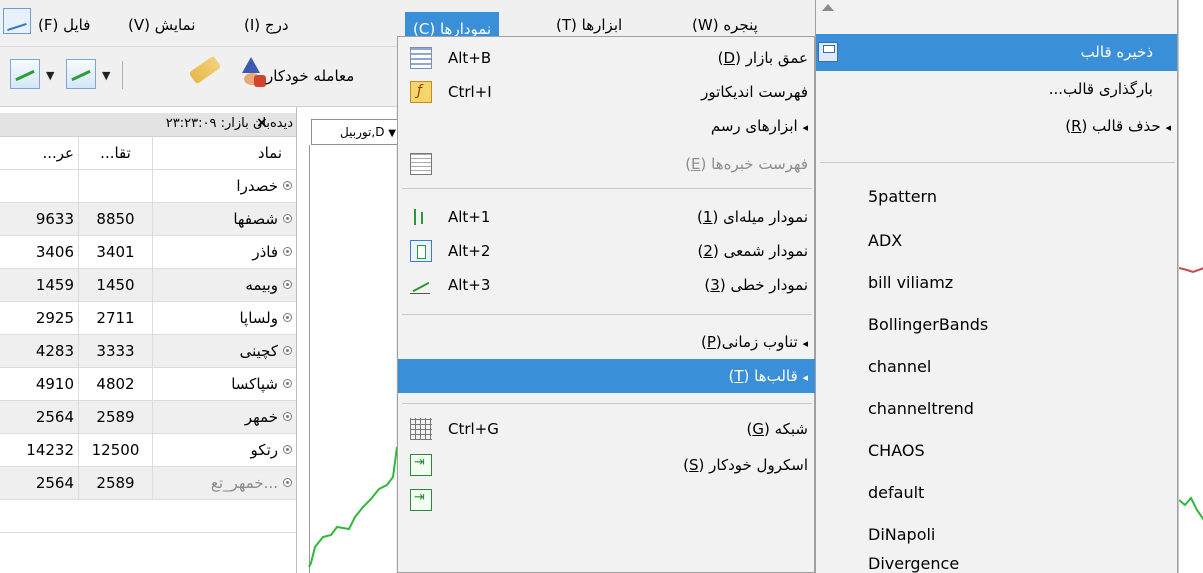 This screenshot has height=573, width=1203. What do you see at coordinates (469, 217) in the screenshot?
I see `menu-item-shortcut: Alt+1` at bounding box center [469, 217].